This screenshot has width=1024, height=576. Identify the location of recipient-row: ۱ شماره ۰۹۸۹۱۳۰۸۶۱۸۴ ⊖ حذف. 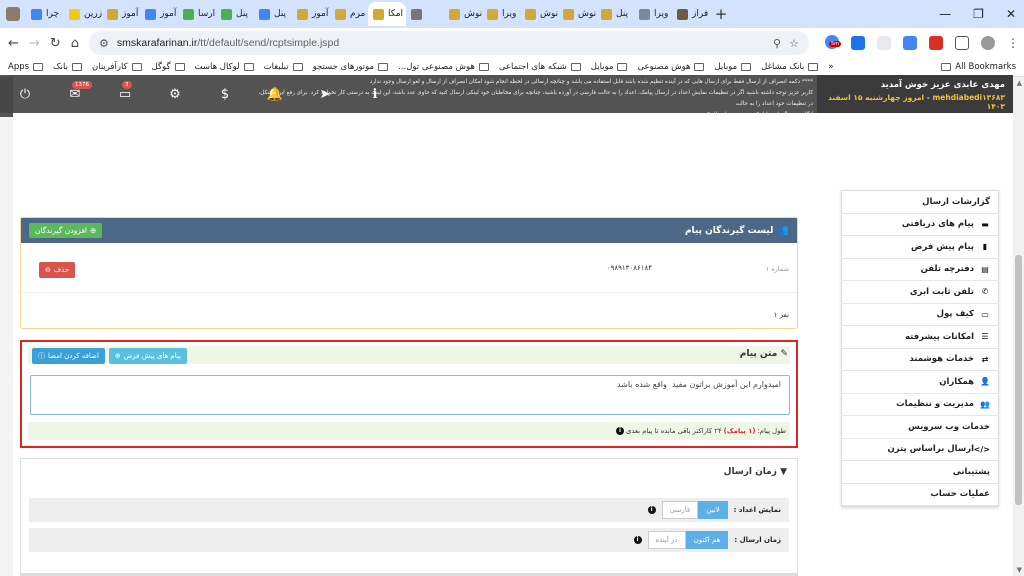
(409, 273).